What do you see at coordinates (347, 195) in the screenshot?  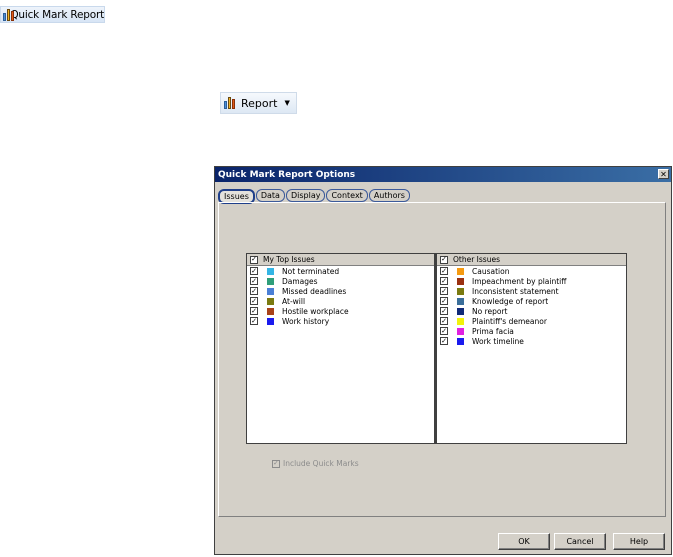 I see `tab-context: Context` at bounding box center [347, 195].